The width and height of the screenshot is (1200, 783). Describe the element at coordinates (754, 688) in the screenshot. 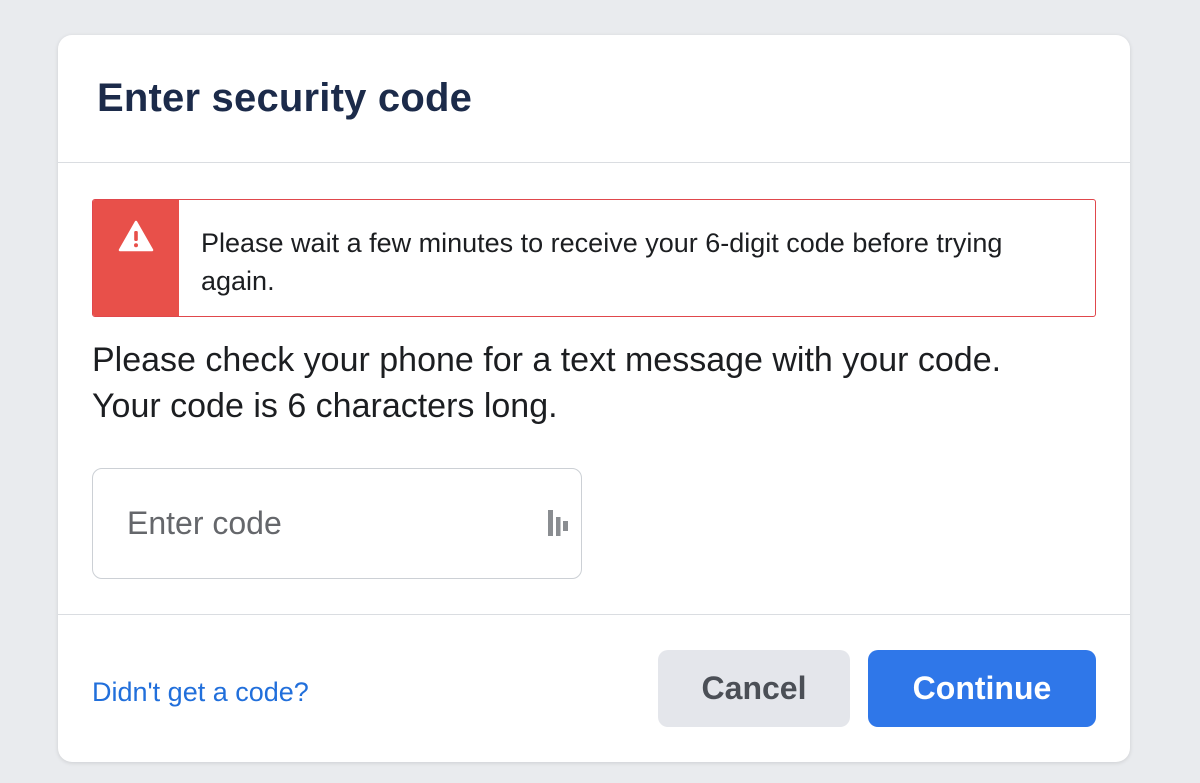

I see `cancel-button: Cancel` at that location.